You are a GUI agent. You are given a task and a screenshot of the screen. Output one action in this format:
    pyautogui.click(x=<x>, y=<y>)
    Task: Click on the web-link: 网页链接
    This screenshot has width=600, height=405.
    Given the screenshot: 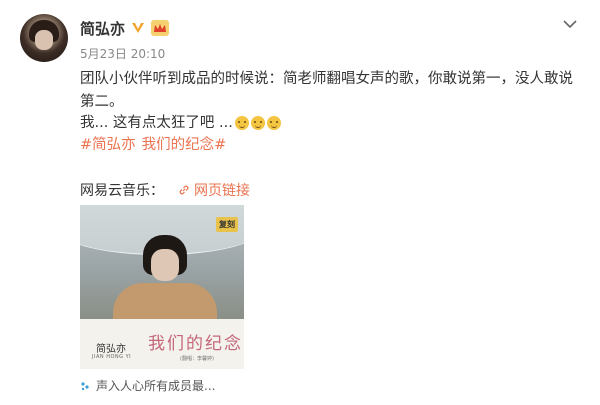 What is the action you would take?
    pyautogui.click(x=214, y=190)
    